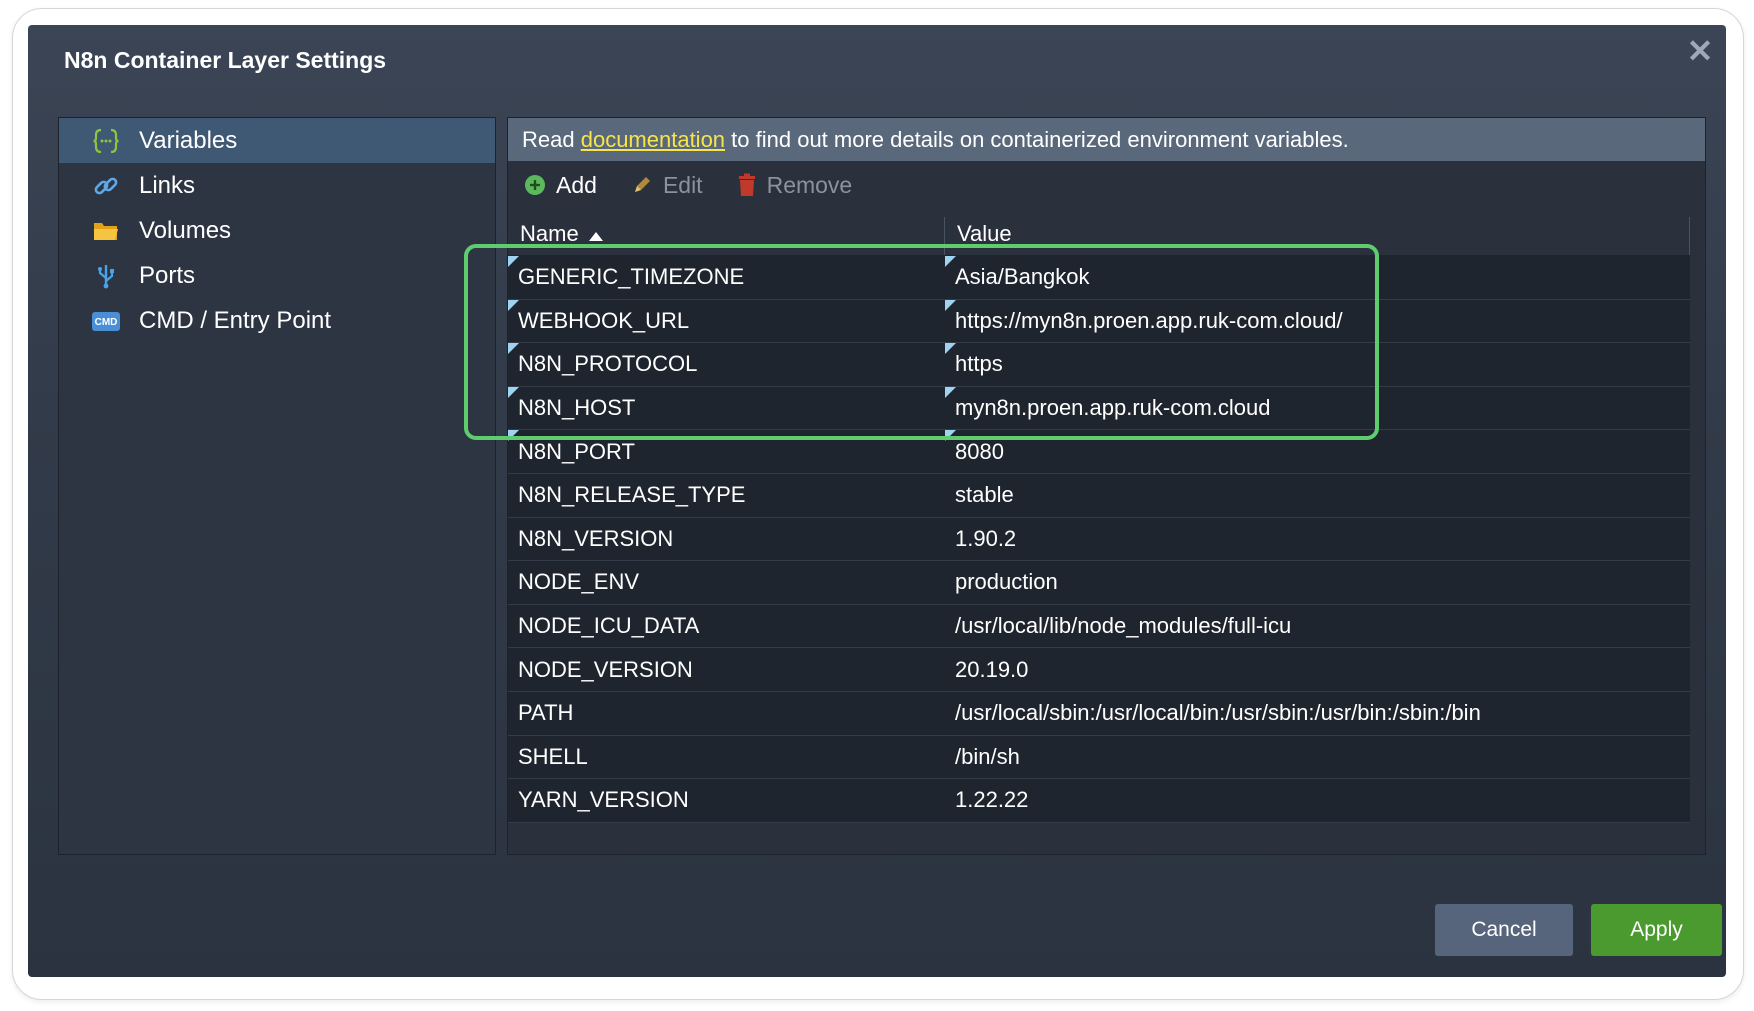 This screenshot has height=1011, width=1754. What do you see at coordinates (235, 320) in the screenshot?
I see `sidebar-item-label: CMD / Entry Point` at bounding box center [235, 320].